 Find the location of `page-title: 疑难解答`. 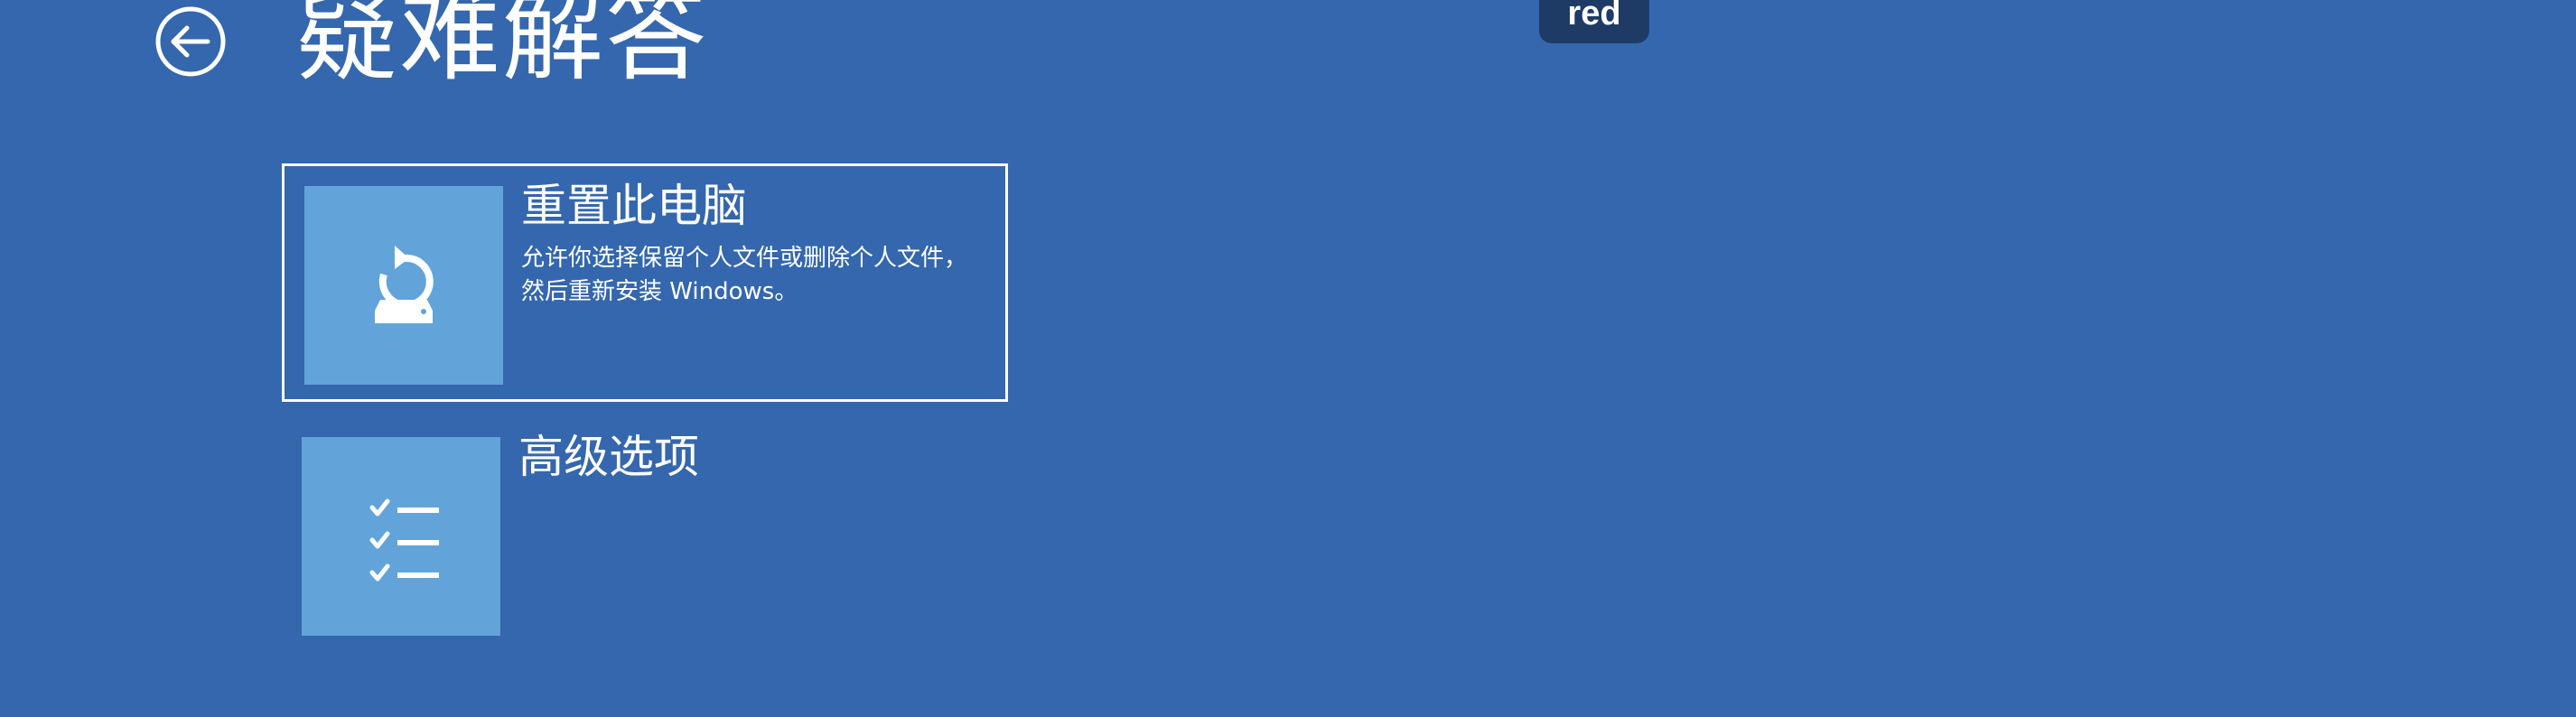

page-title: 疑难解答 is located at coordinates (502, 47).